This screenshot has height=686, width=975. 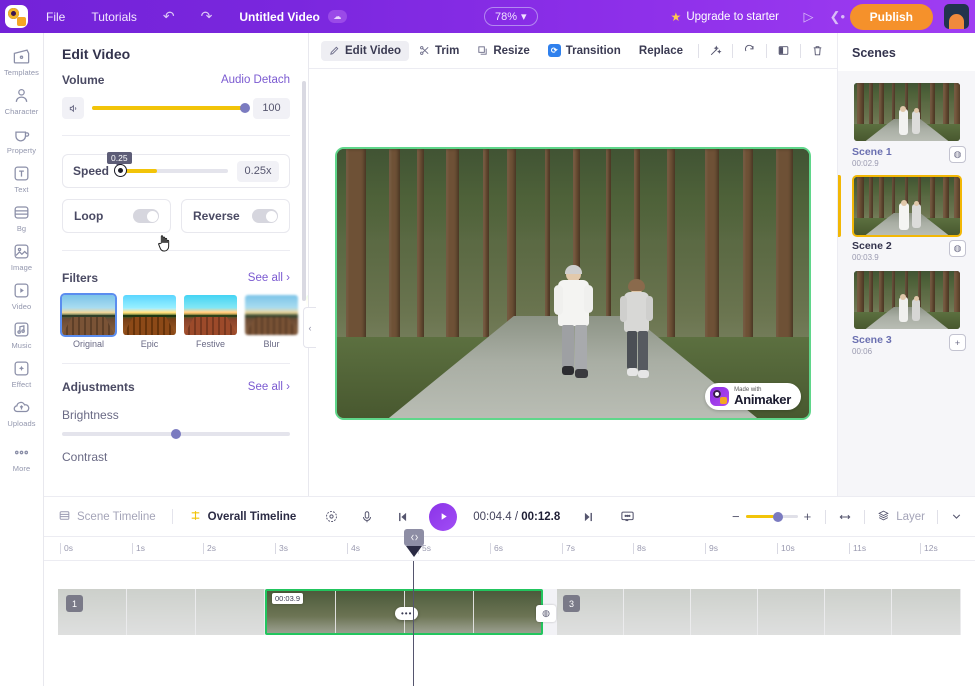 What do you see at coordinates (554, 50) in the screenshot?
I see `transition-icon: ⟳` at bounding box center [554, 50].